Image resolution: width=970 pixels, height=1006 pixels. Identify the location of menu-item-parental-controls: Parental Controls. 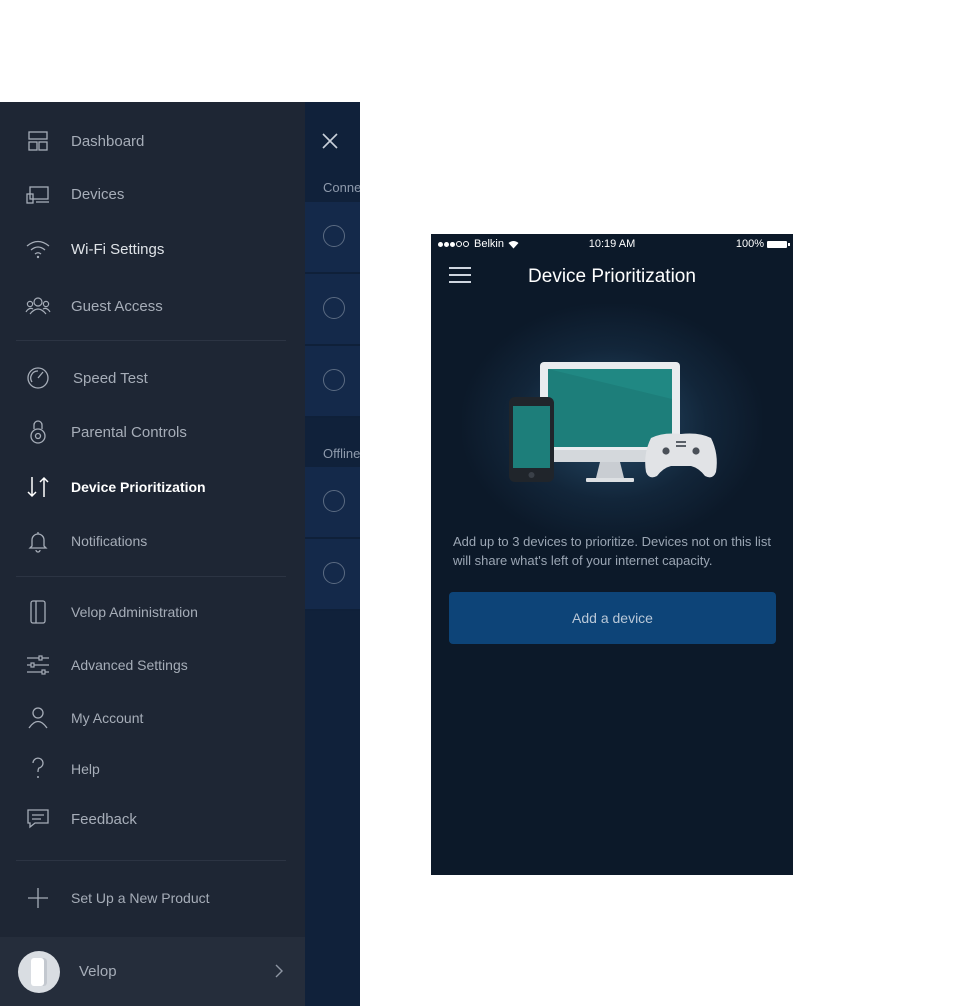
(152, 432).